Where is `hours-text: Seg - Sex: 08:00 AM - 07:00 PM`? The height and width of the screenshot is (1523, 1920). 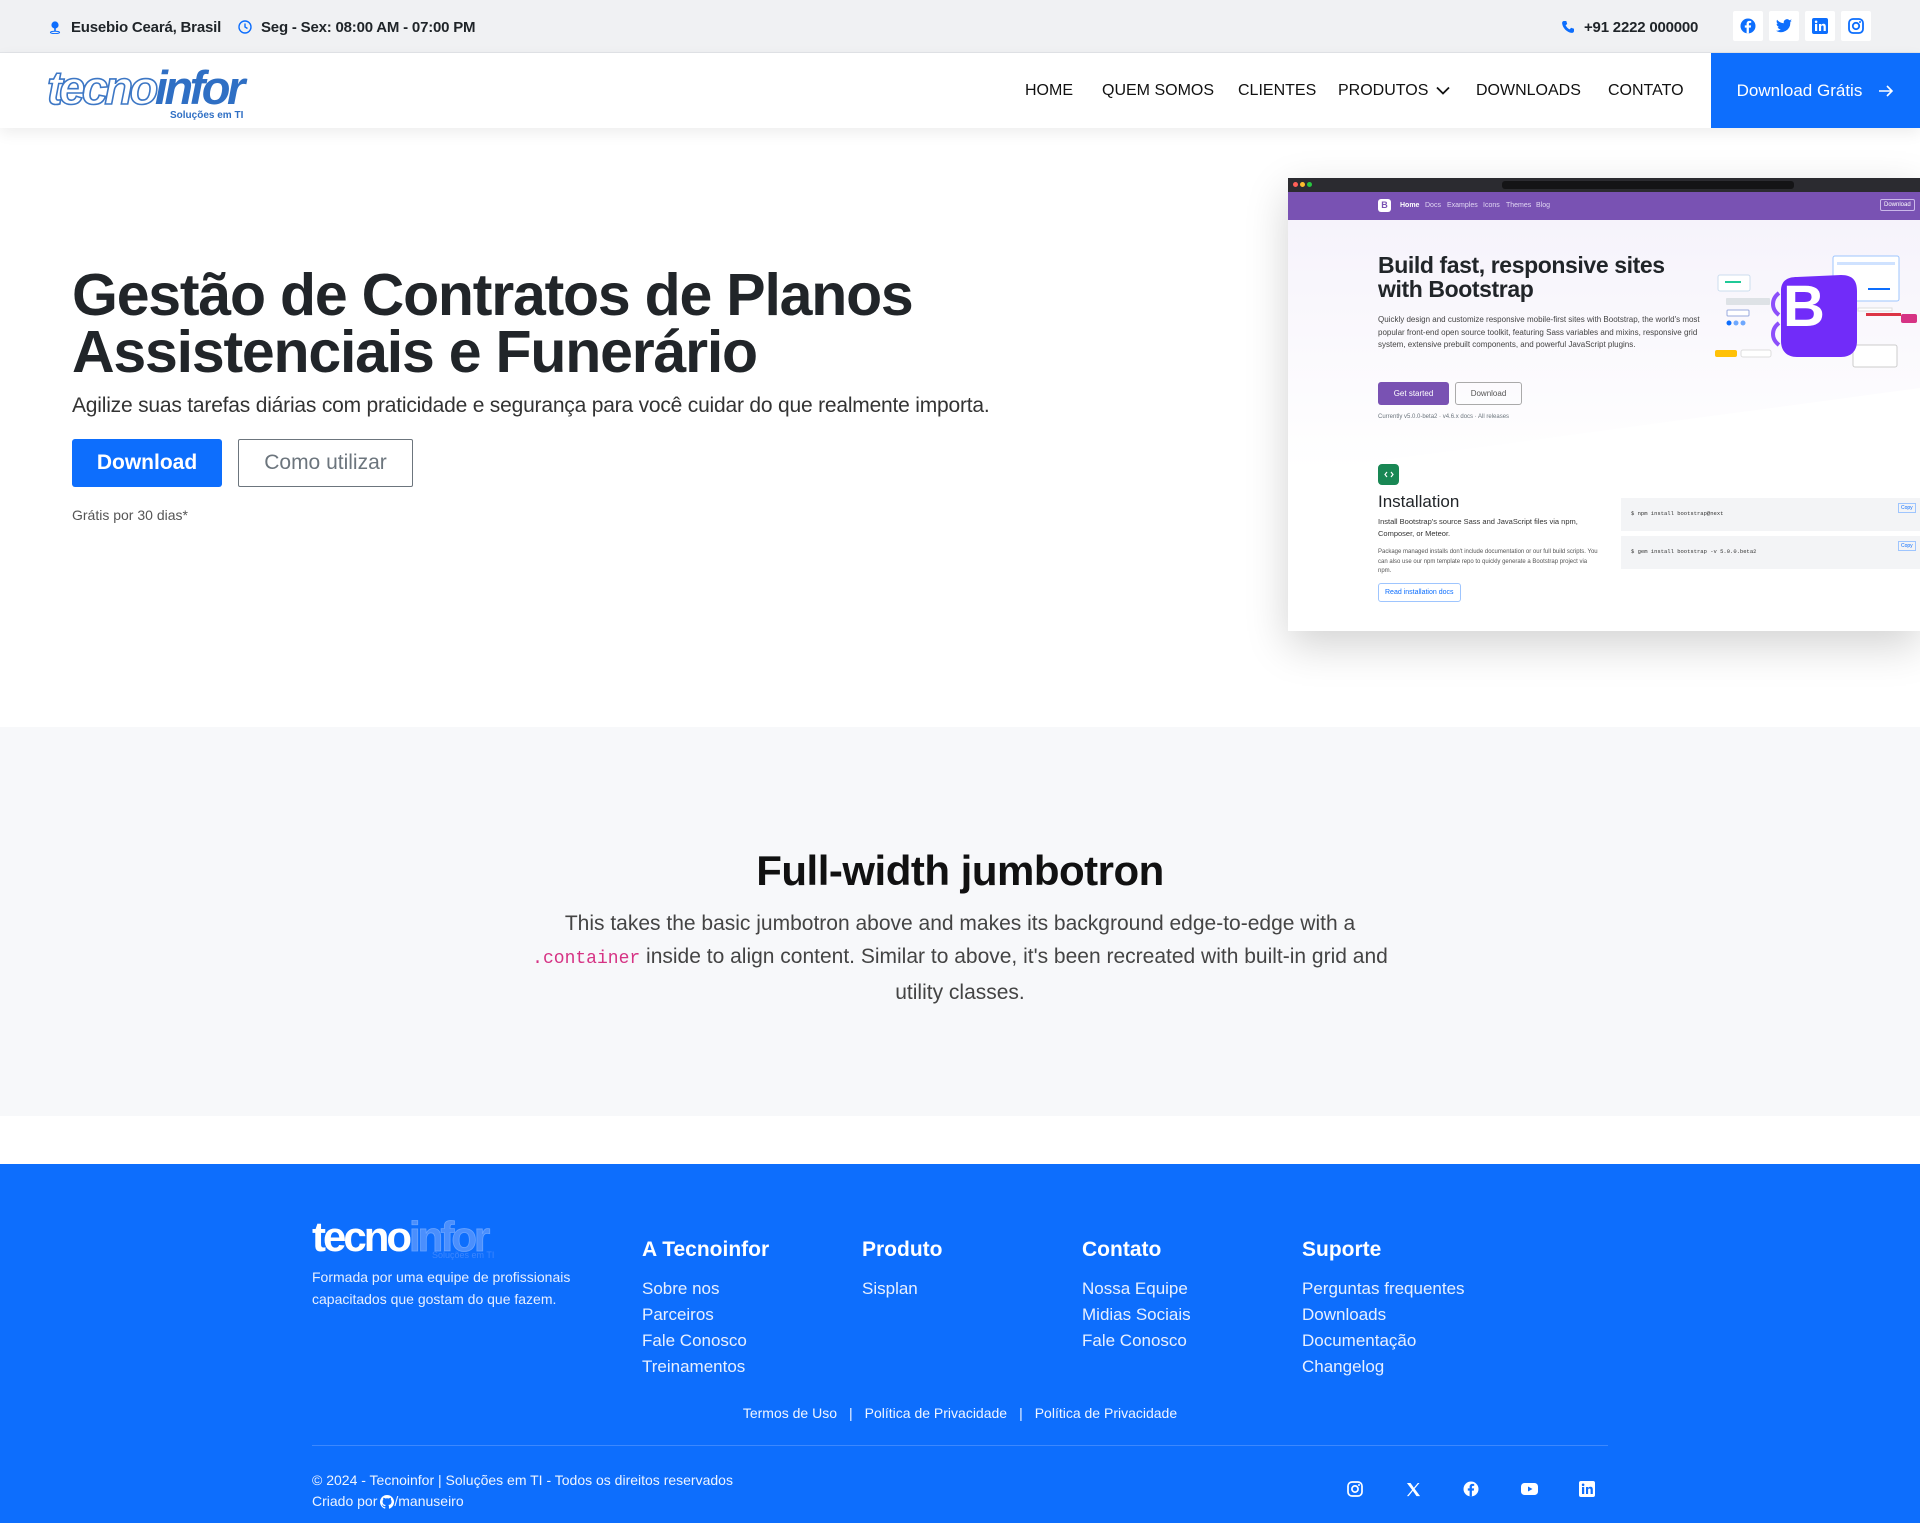
hours-text: Seg - Sex: 08:00 AM - 07:00 PM is located at coordinates (368, 27).